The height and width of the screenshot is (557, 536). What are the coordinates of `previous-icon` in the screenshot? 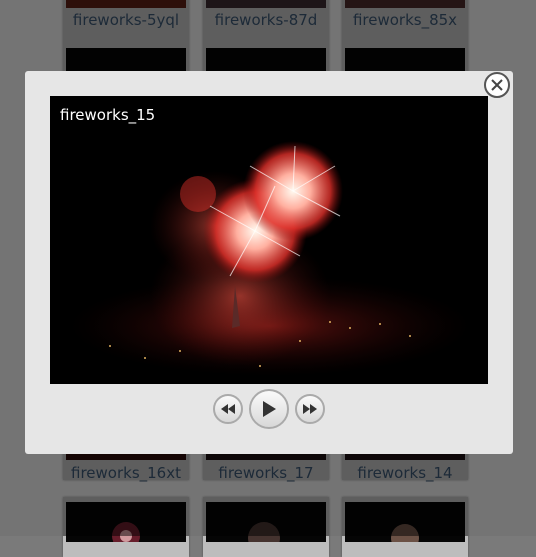 It's located at (228, 409).